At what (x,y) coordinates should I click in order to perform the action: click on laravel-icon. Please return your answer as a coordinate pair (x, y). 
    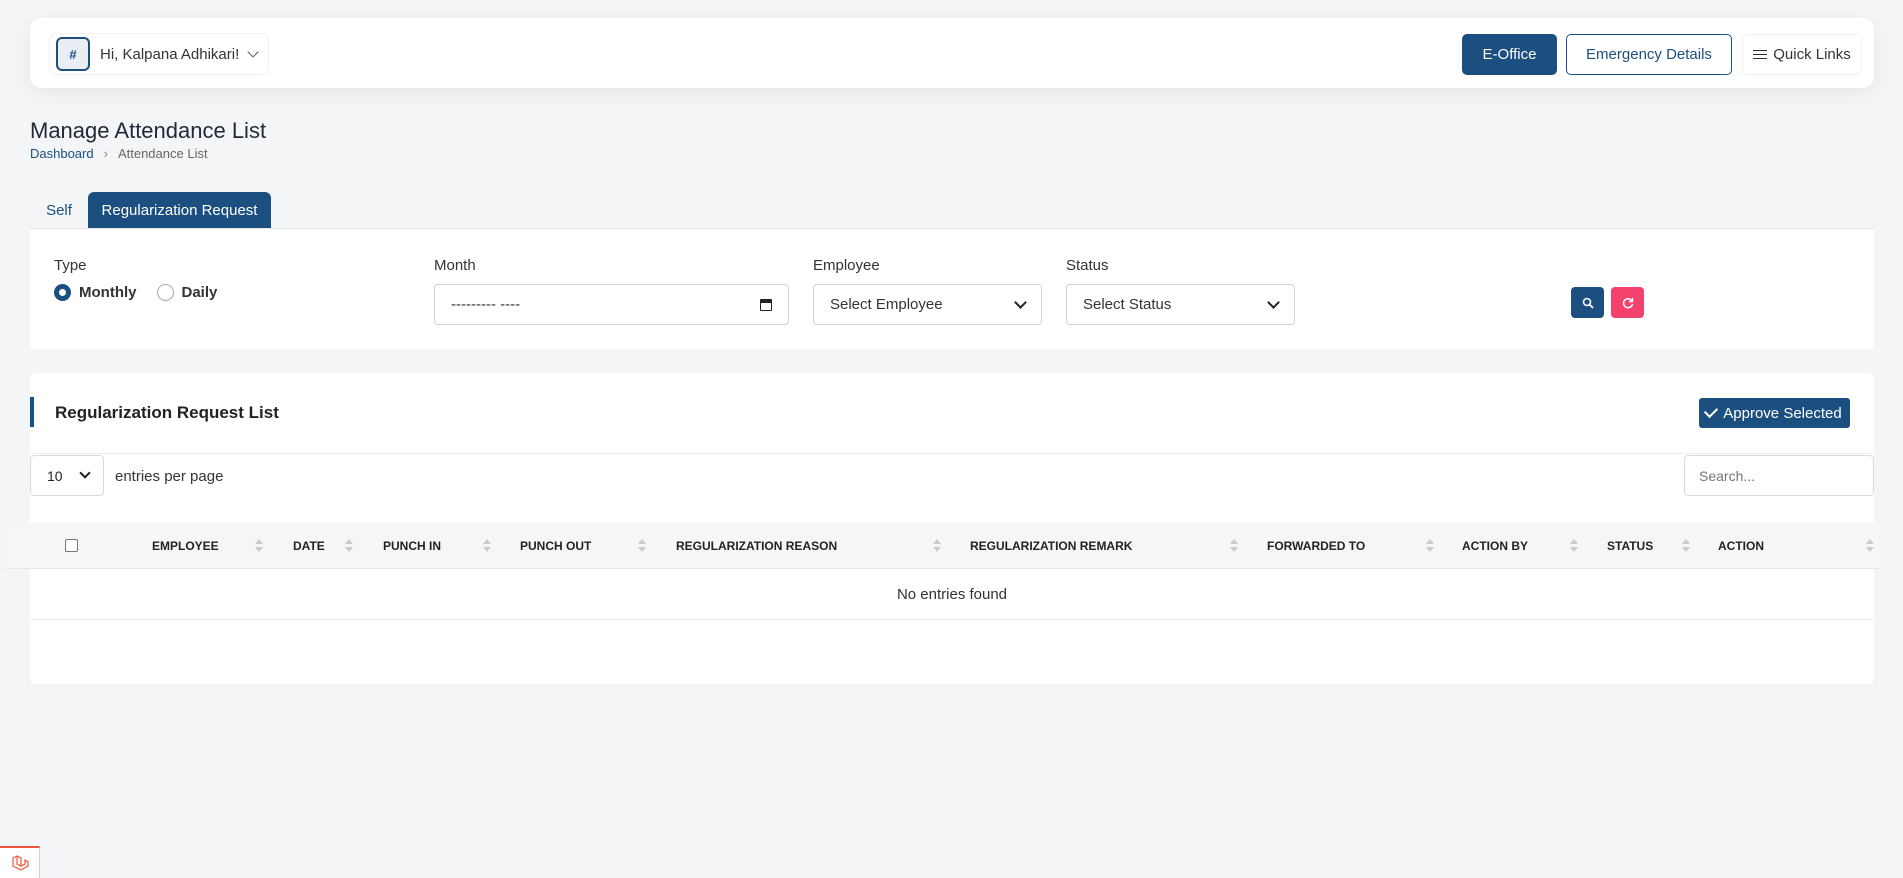
    Looking at the image, I should click on (20, 863).